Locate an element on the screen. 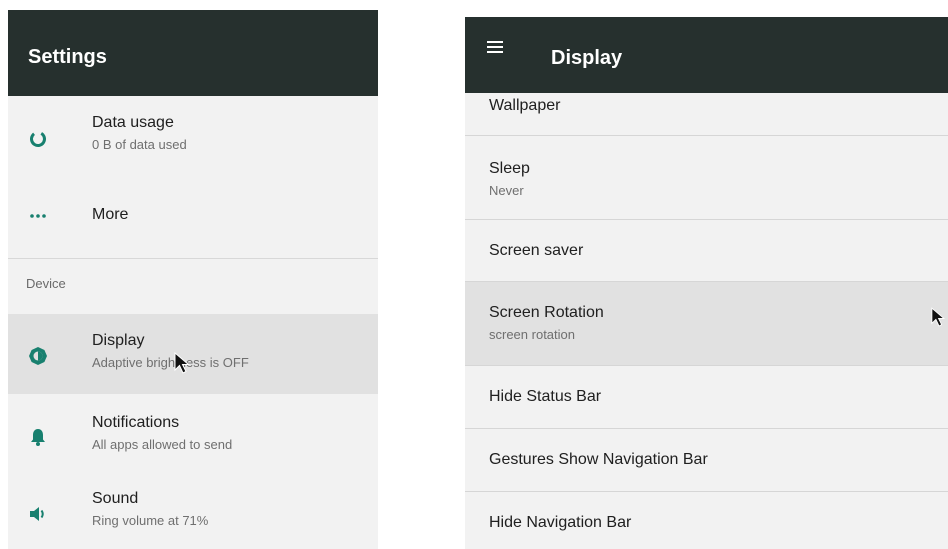  volume-icon is located at coordinates (38, 514).